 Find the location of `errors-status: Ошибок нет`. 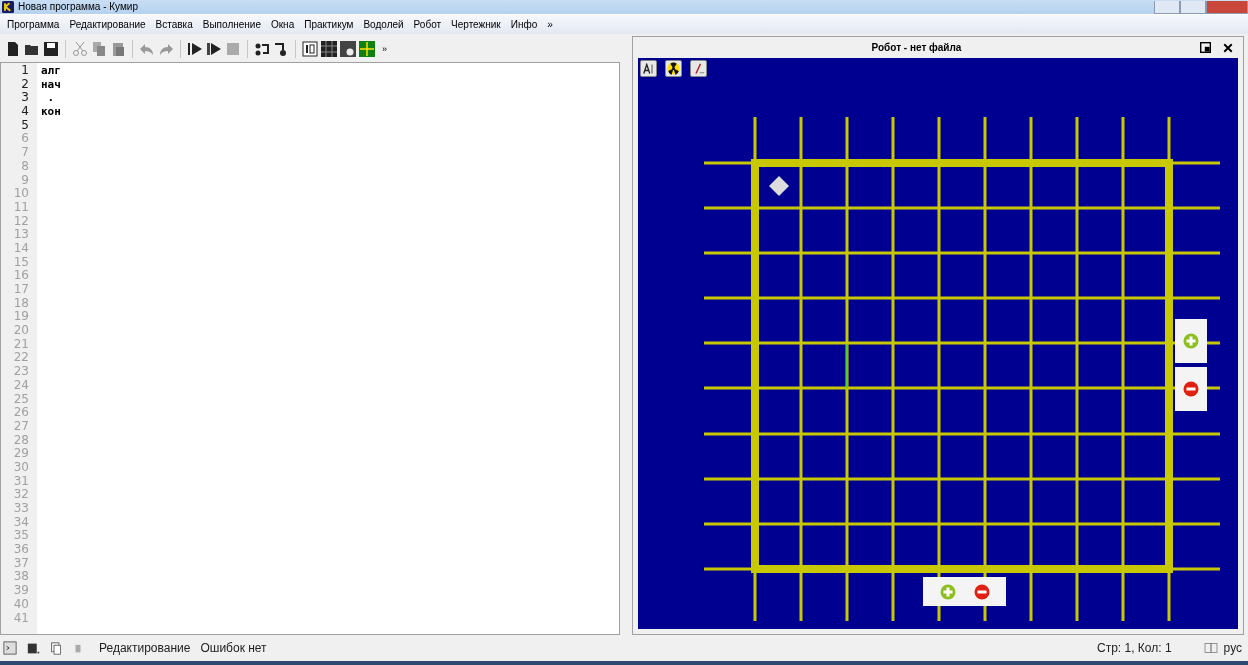

errors-status: Ошибок нет is located at coordinates (233, 648).